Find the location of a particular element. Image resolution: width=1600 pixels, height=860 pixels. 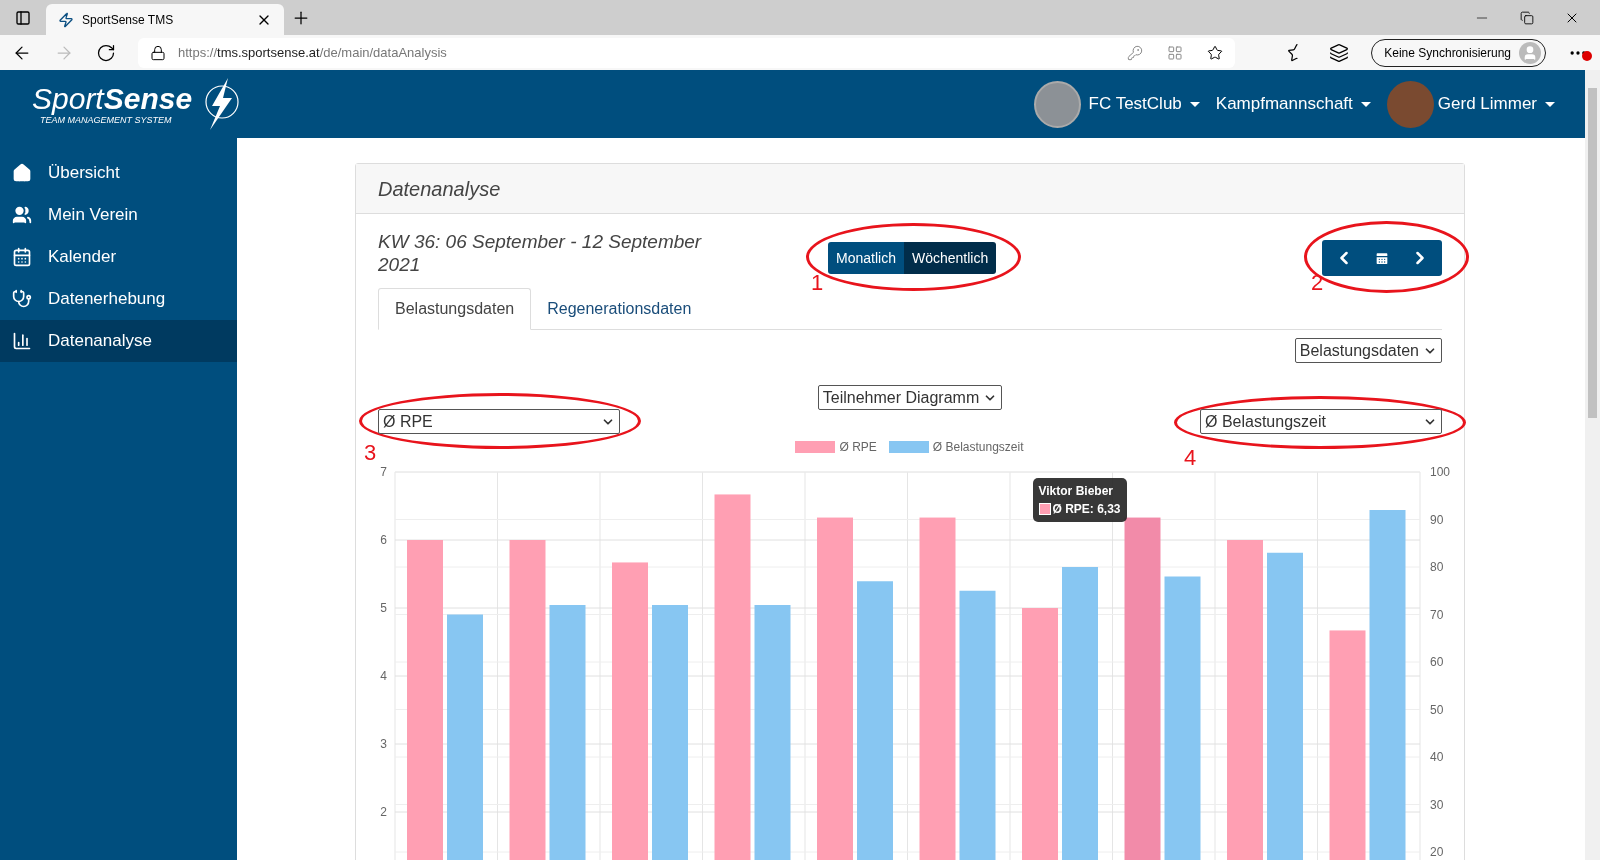

home-icon is located at coordinates (22, 173).